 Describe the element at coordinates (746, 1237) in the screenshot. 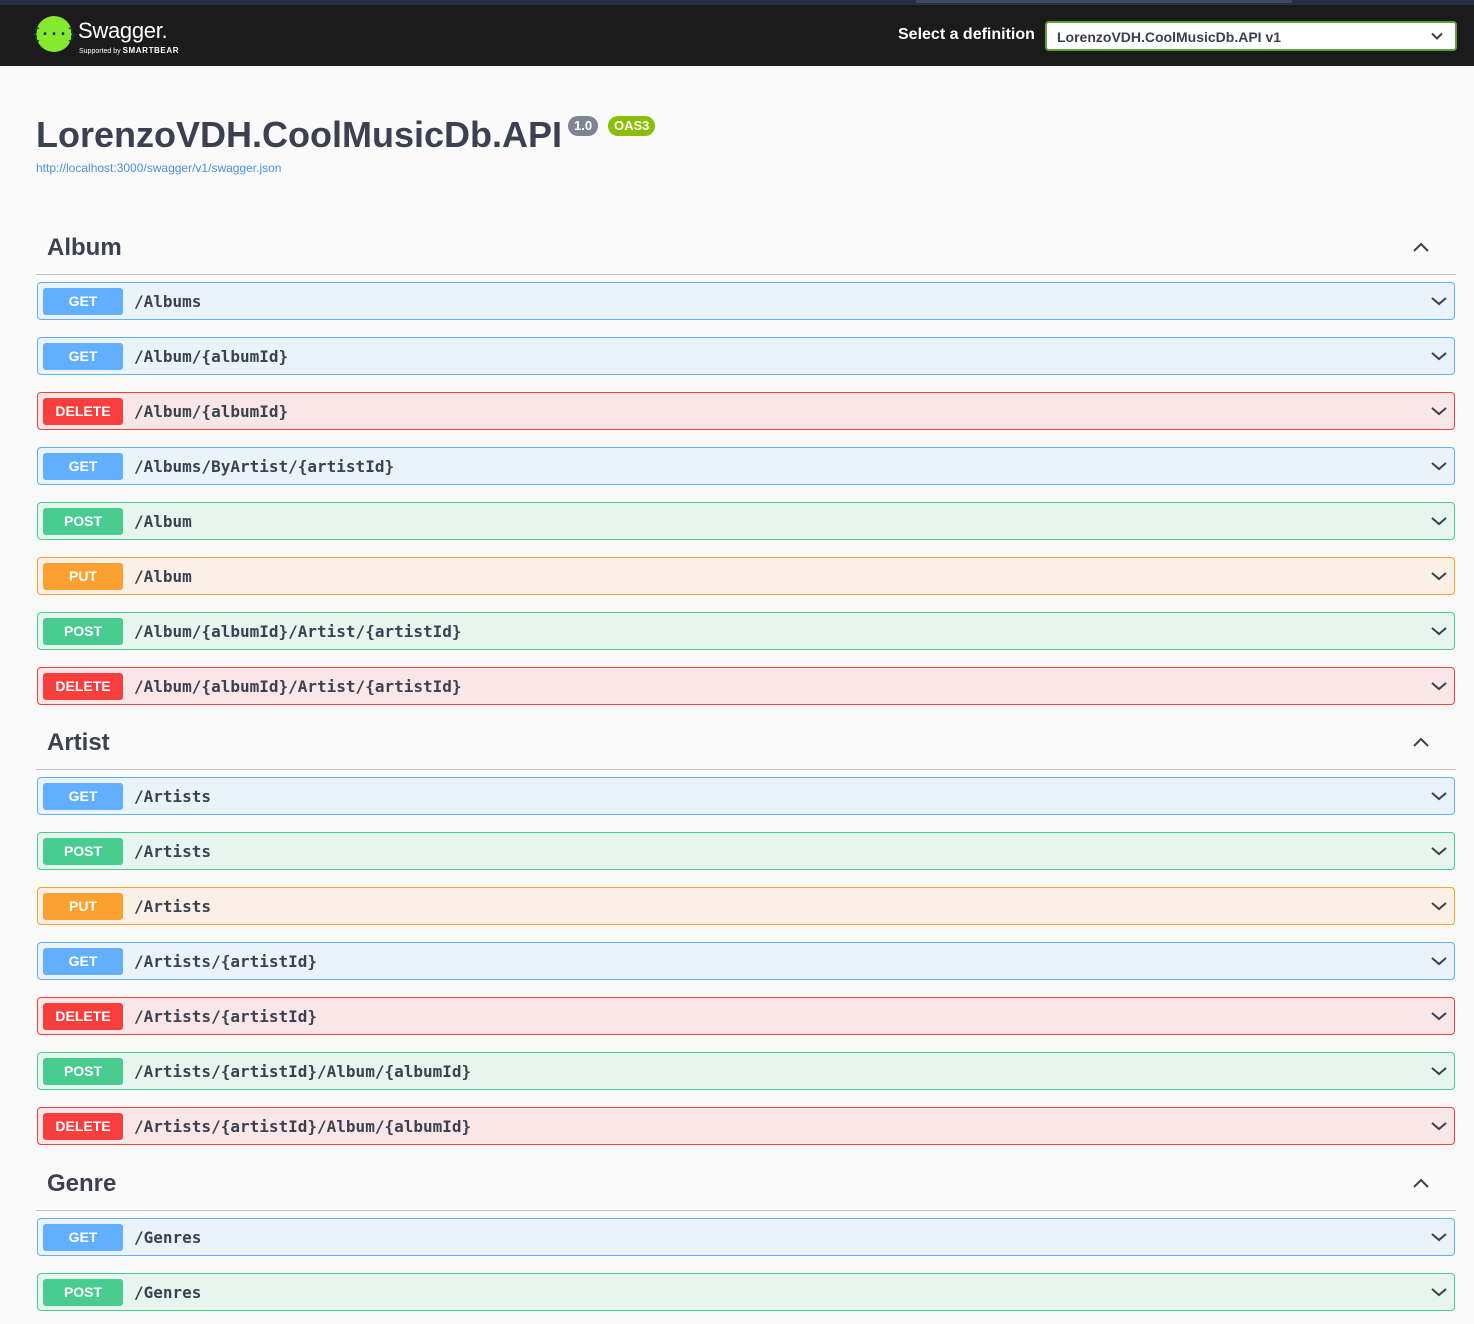

I see `operation-get: GET/Genres` at that location.